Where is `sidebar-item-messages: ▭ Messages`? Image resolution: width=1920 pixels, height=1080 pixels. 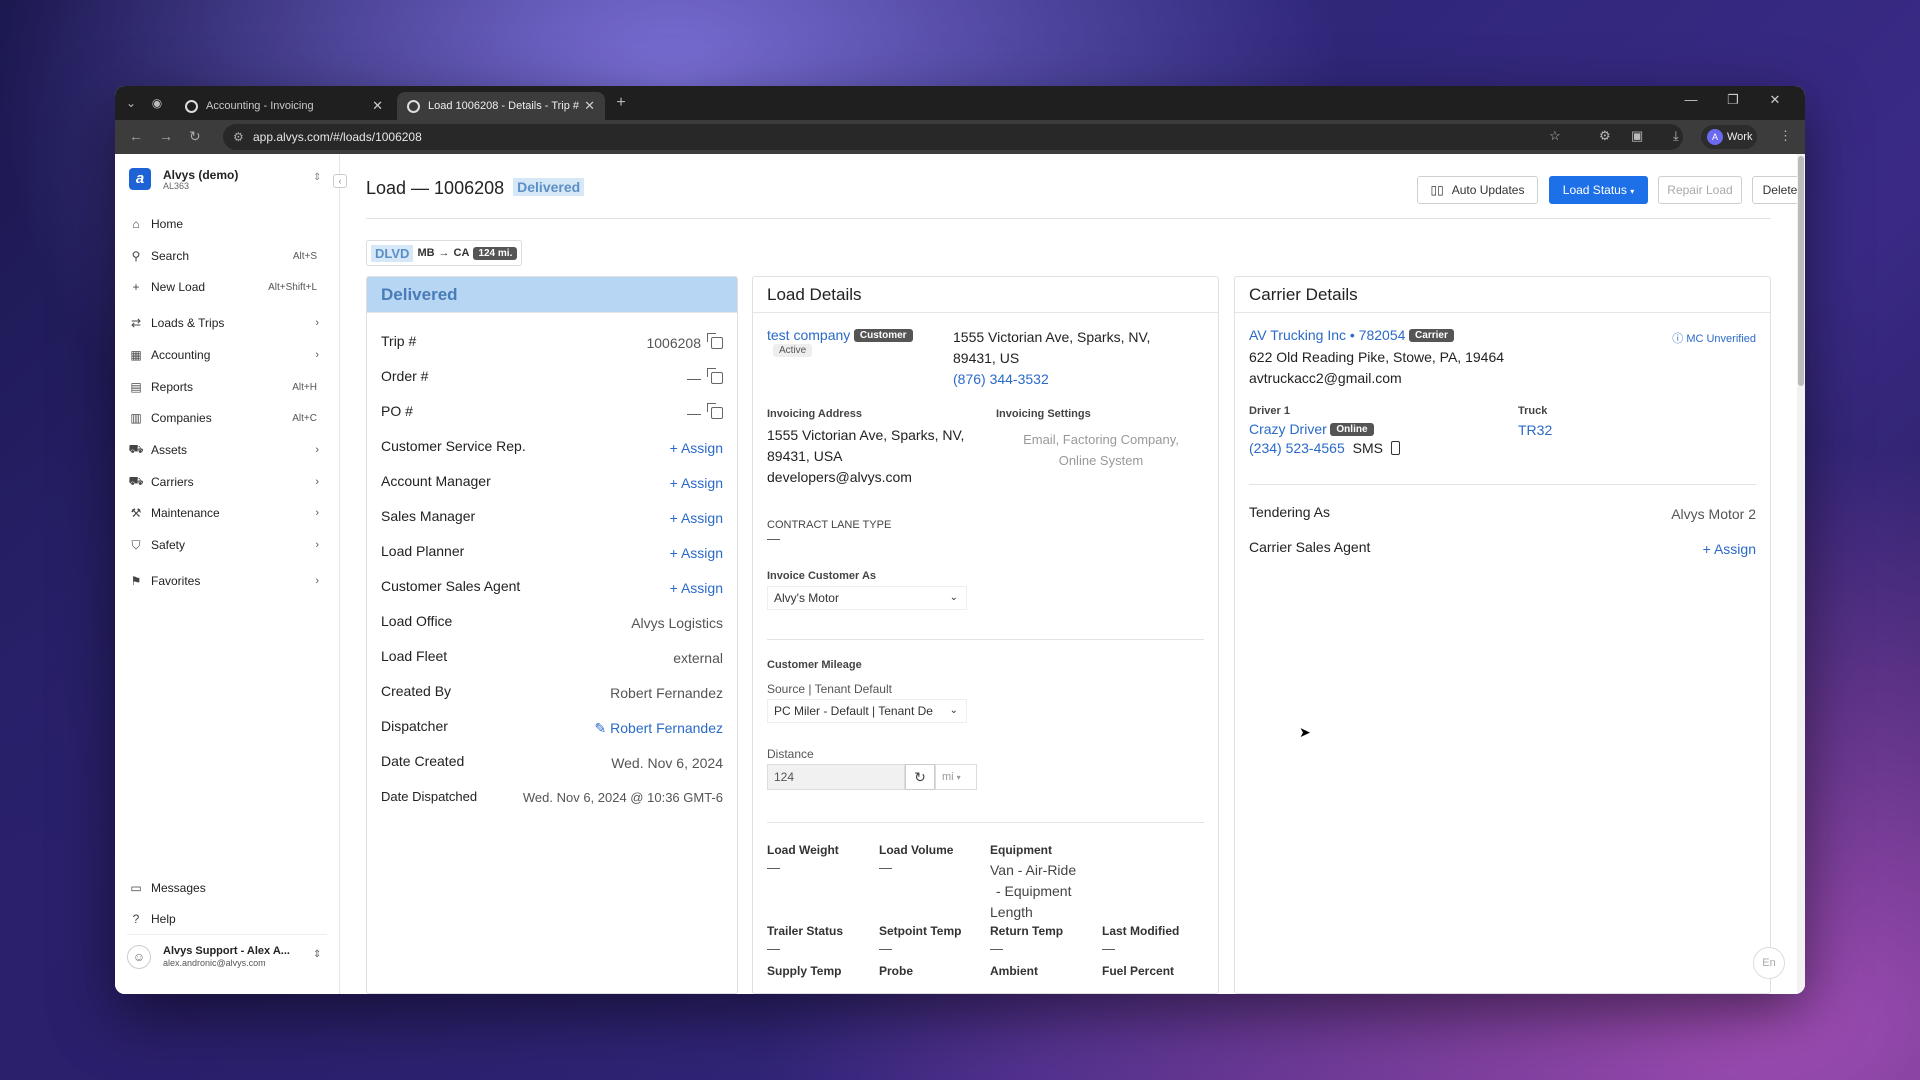 sidebar-item-messages: ▭ Messages is located at coordinates (227, 888).